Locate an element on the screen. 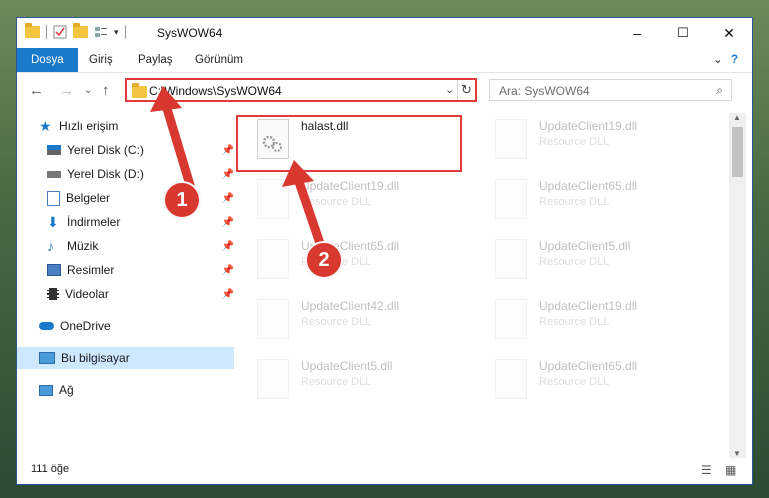  nav-this-pc: Bu bilgisayar is located at coordinates (125, 358).